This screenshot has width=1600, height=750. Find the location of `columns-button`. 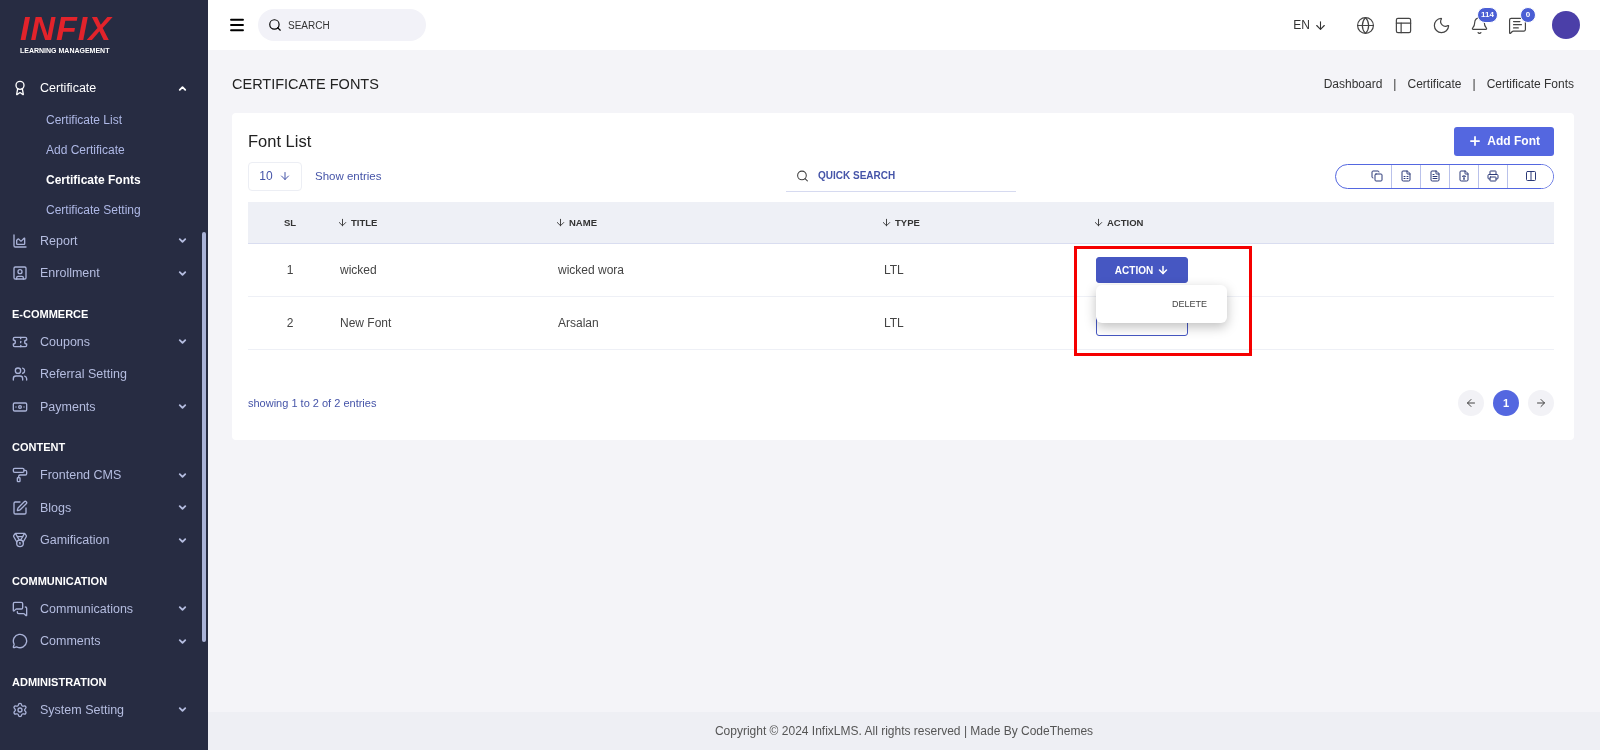

columns-button is located at coordinates (1530, 176).